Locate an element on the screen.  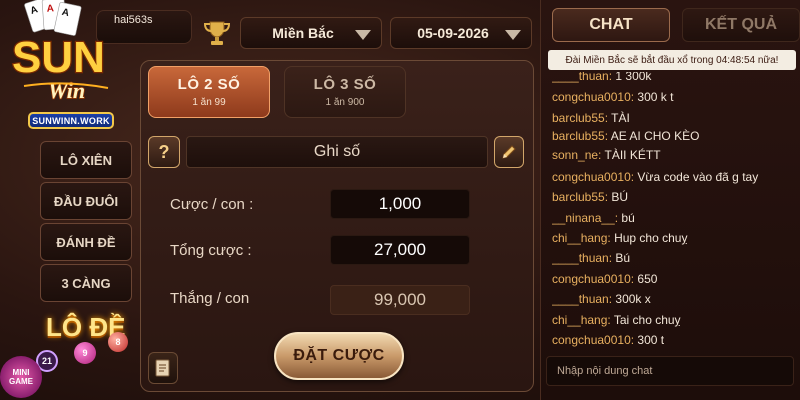
help-button: ? is located at coordinates (164, 152).